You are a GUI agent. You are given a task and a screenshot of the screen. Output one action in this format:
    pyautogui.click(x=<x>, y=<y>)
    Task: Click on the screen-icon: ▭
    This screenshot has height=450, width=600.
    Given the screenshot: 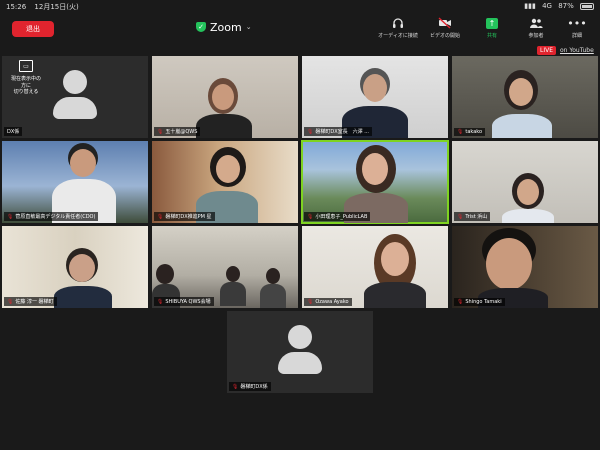 What is the action you would take?
    pyautogui.click(x=26, y=66)
    